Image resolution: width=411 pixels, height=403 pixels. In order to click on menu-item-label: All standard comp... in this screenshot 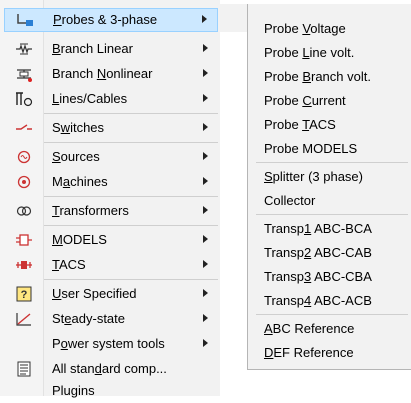, I will do `click(109, 368)`.